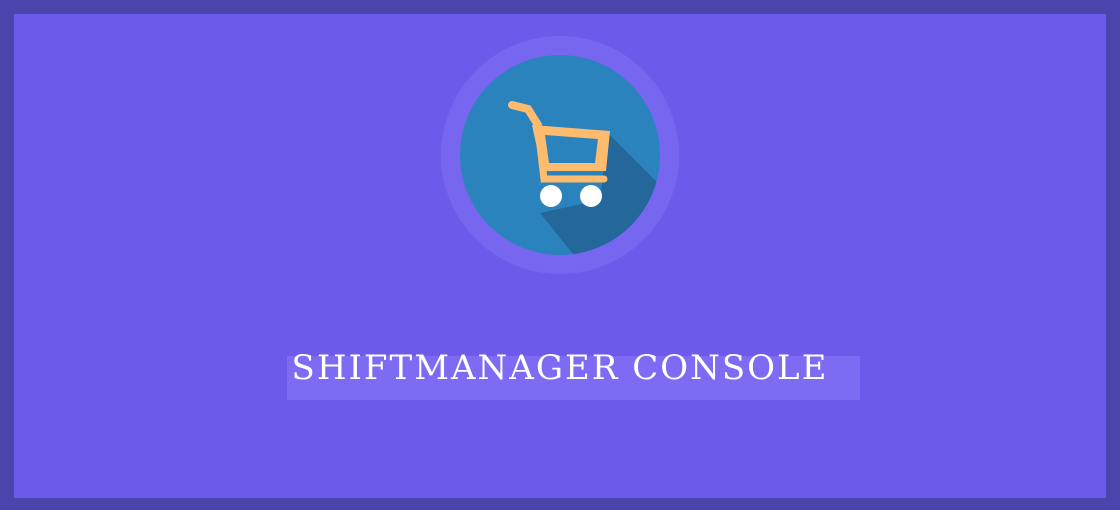  I want to click on cart-wheel-left, so click(551, 196).